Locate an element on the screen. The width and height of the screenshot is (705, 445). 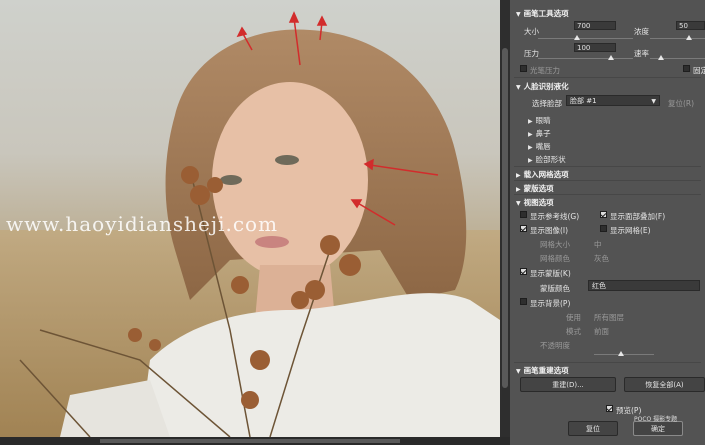
mesh-size-value: 中 is located at coordinates (598, 244).